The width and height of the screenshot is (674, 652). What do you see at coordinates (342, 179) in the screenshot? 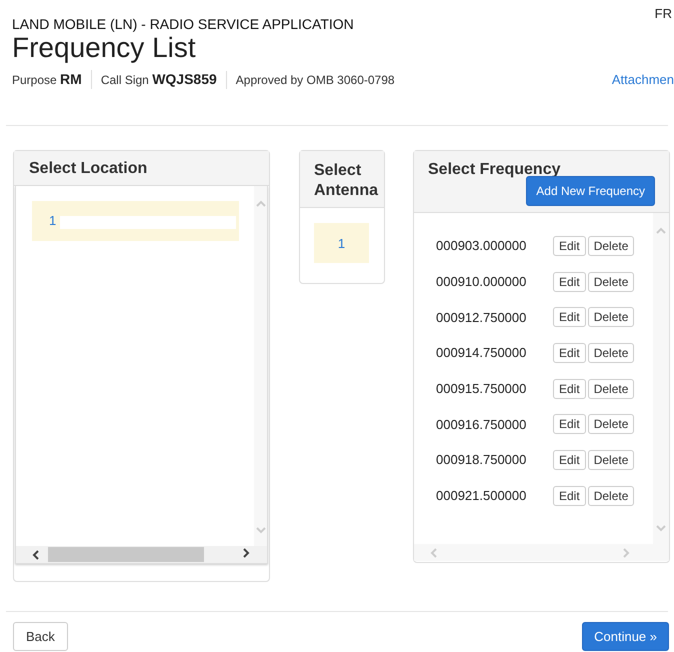
I see `panel-title: Select Antenna` at bounding box center [342, 179].